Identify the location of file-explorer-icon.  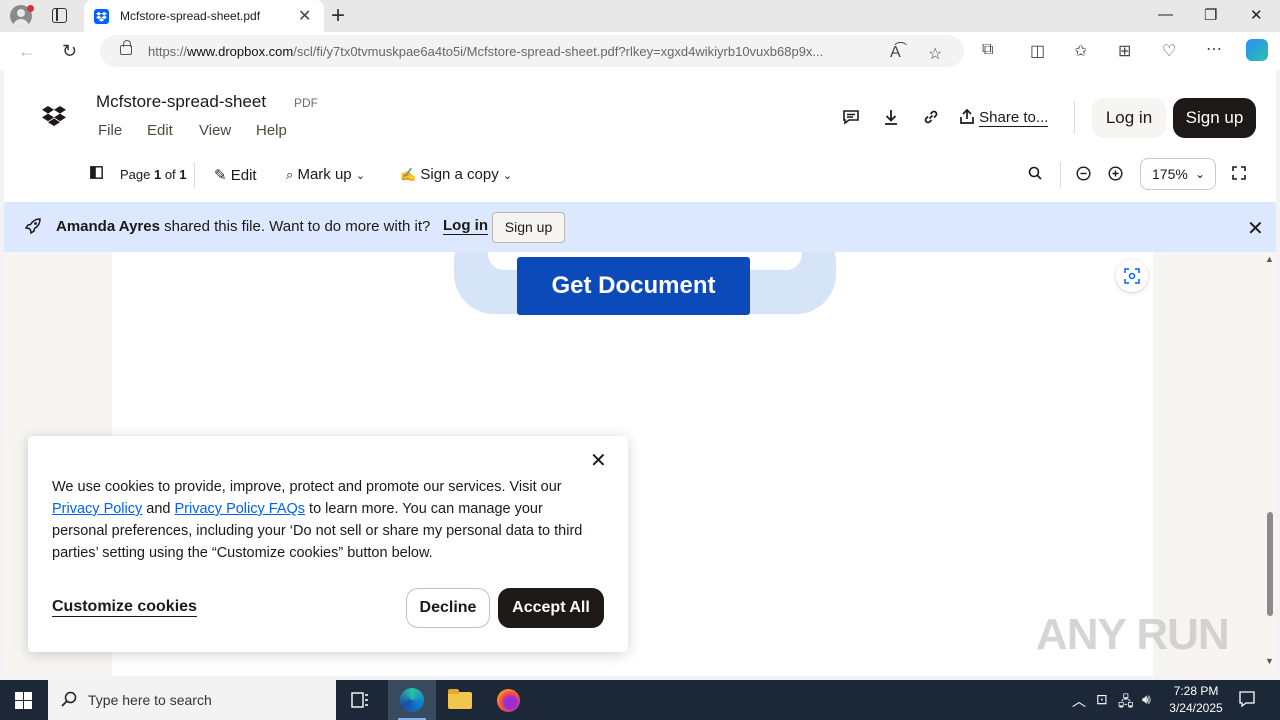
(460, 700).